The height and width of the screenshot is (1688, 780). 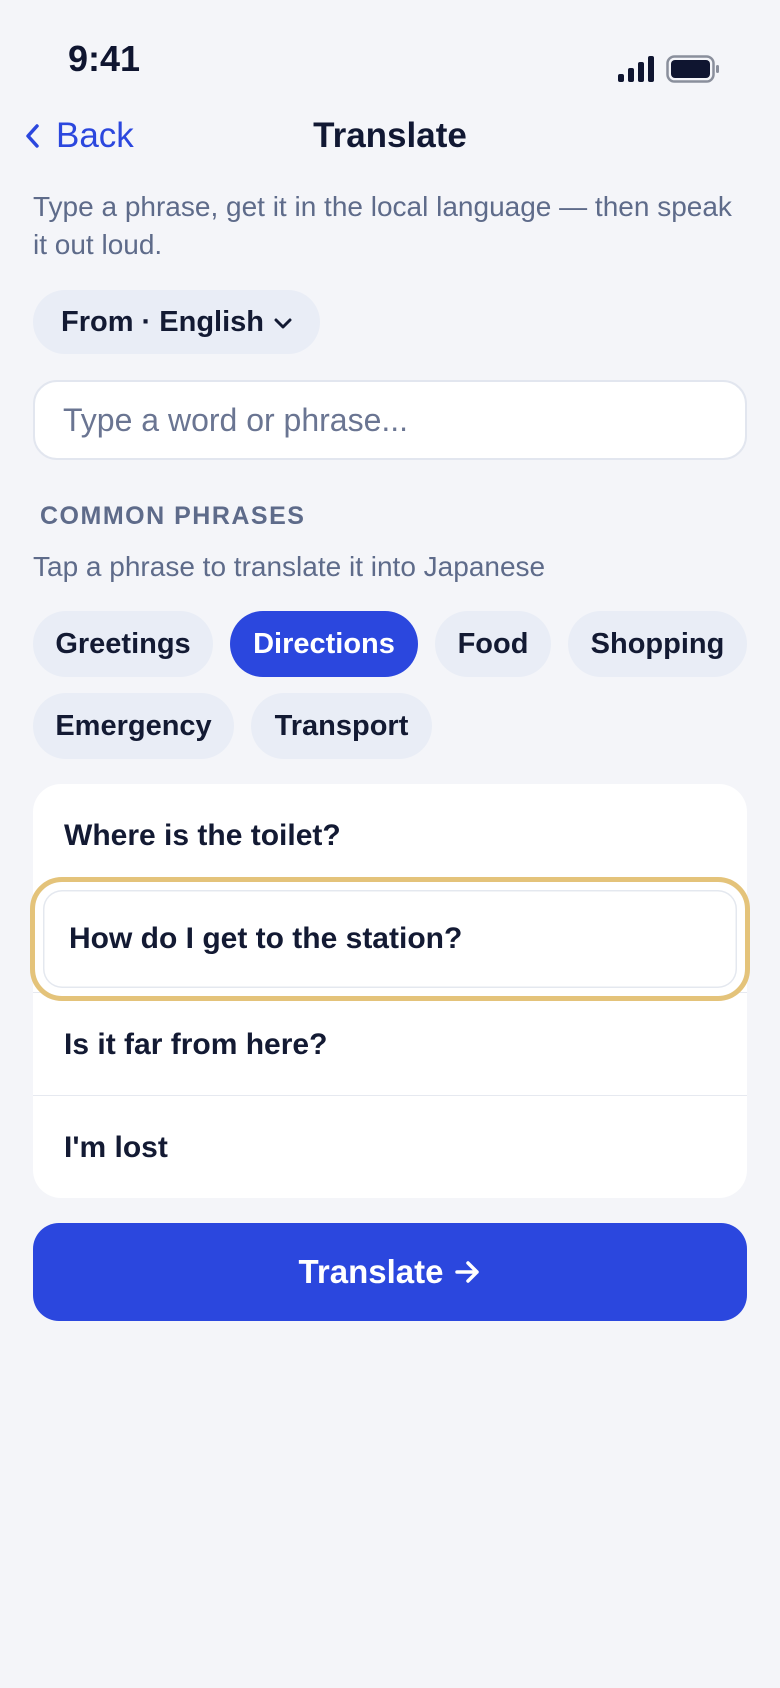 I want to click on chip-label: Transport, so click(x=341, y=725).